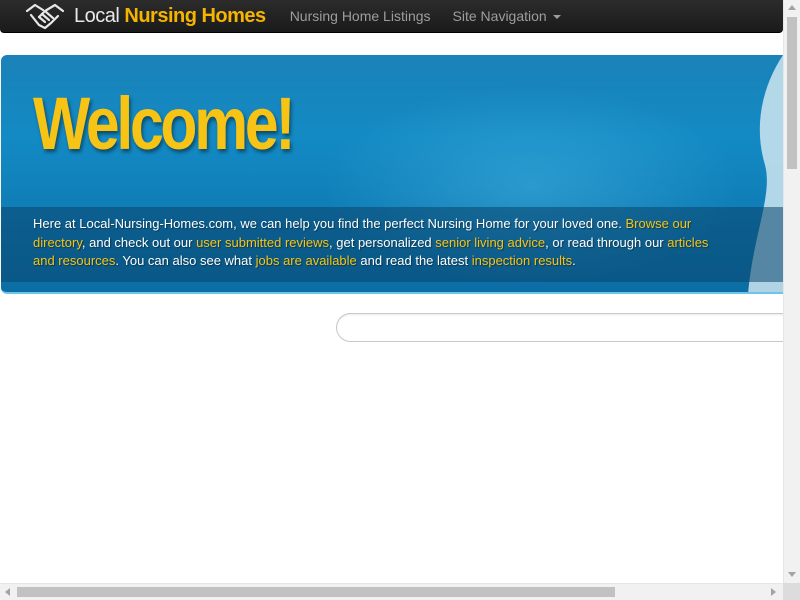  Describe the element at coordinates (490, 242) in the screenshot. I see `senior-living-advice-link: senior living advice` at that location.